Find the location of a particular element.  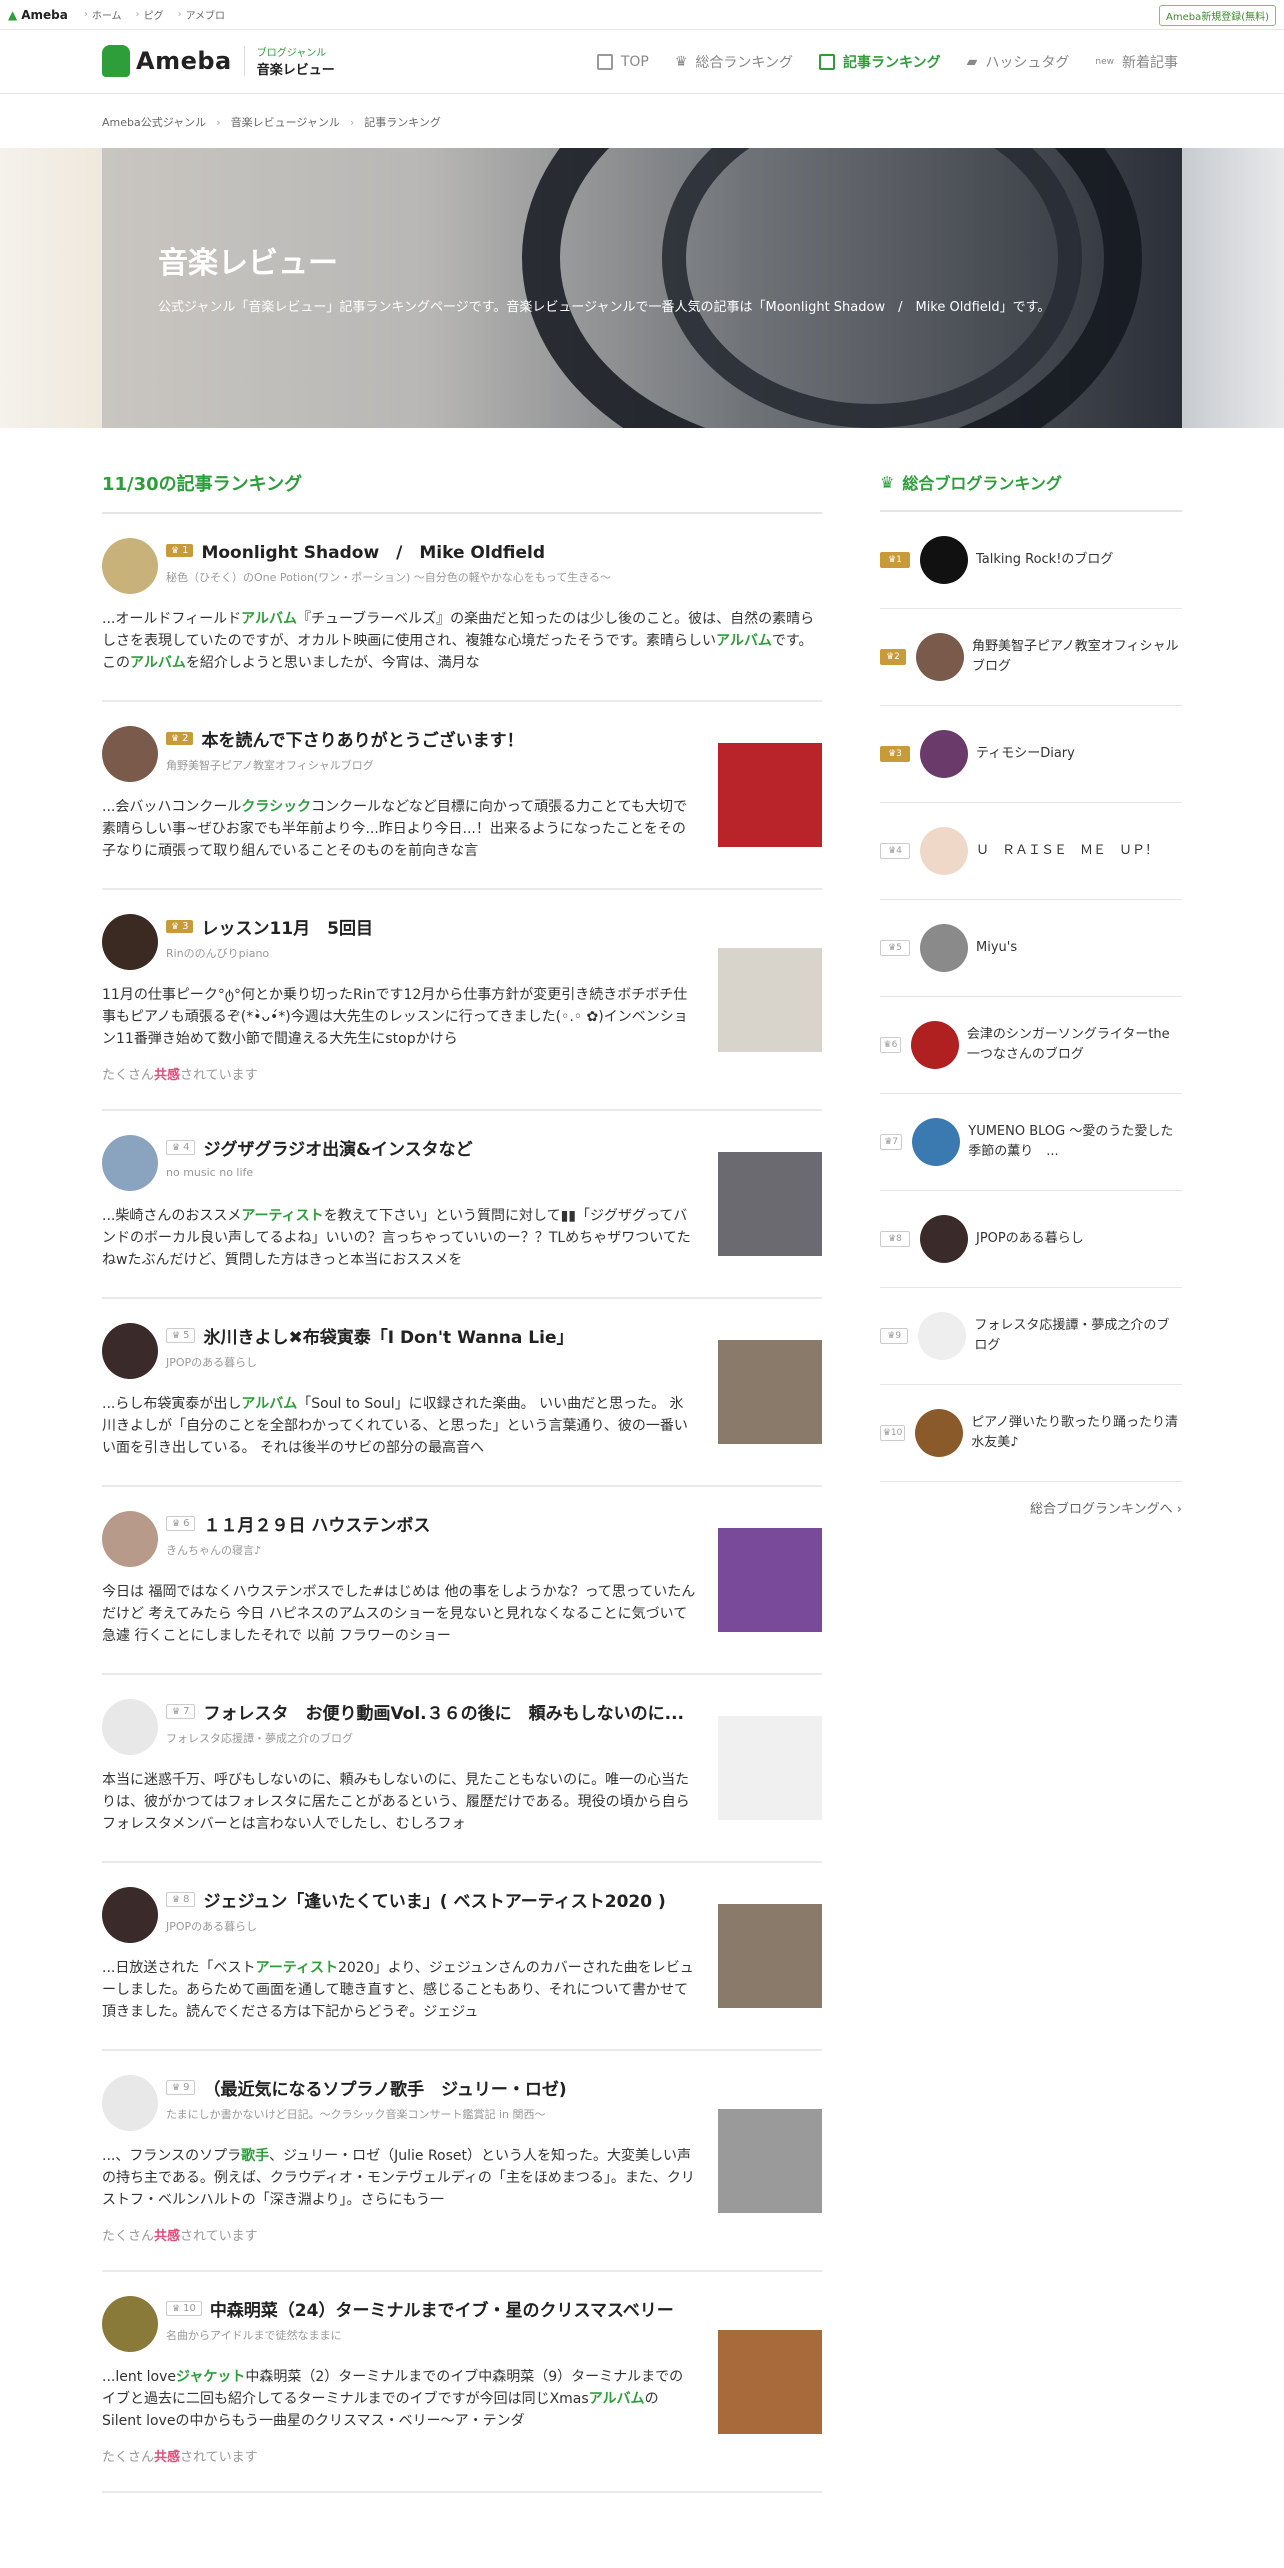

entry-title: ジェジュン「逢いたくていま」( ベストアーティスト2020 ) is located at coordinates (434, 1902).